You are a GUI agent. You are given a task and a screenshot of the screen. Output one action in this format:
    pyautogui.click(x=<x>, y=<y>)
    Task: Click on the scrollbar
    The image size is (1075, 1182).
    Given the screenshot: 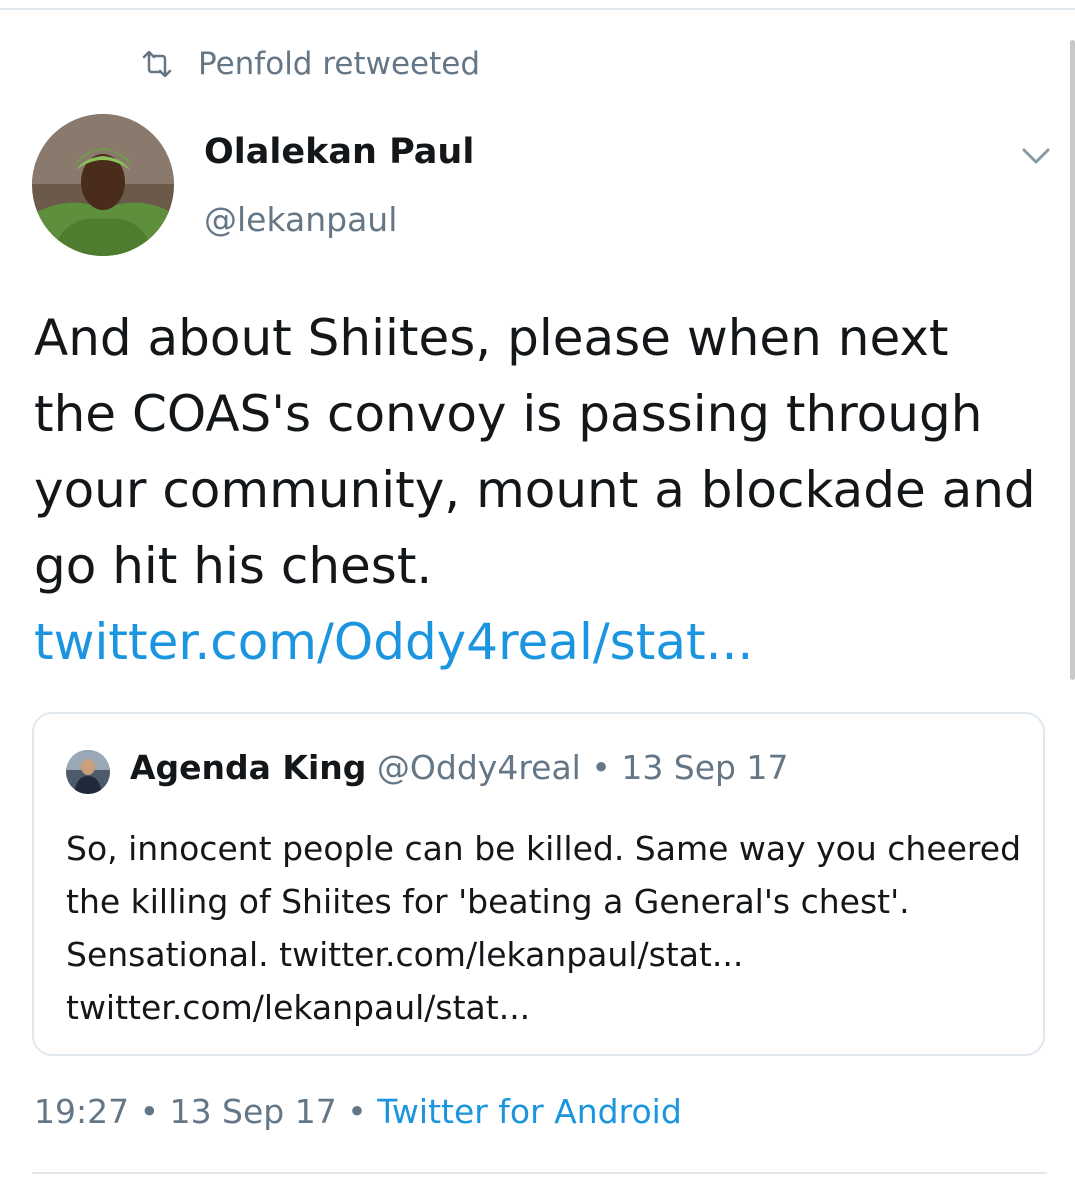 What is the action you would take?
    pyautogui.click(x=1072, y=360)
    